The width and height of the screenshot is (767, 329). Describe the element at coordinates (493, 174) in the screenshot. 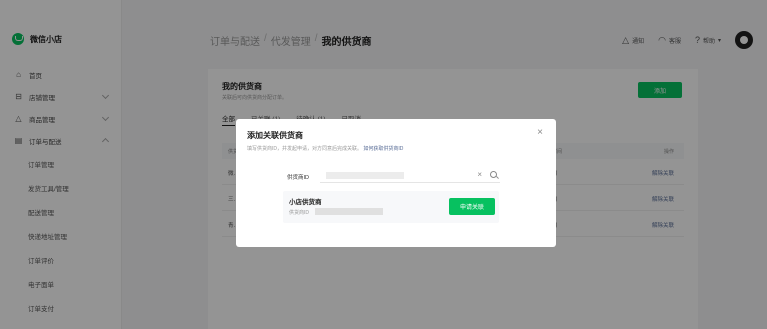

I see `search-icon` at that location.